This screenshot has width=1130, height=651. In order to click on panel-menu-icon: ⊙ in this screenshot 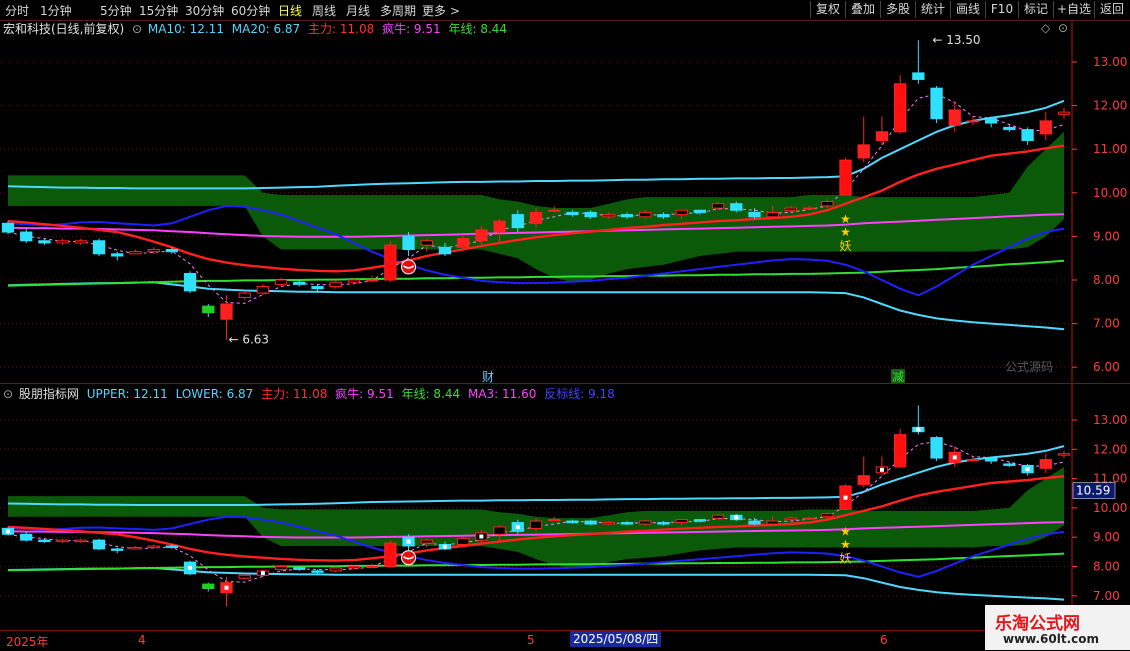, I will do `click(1063, 28)`.